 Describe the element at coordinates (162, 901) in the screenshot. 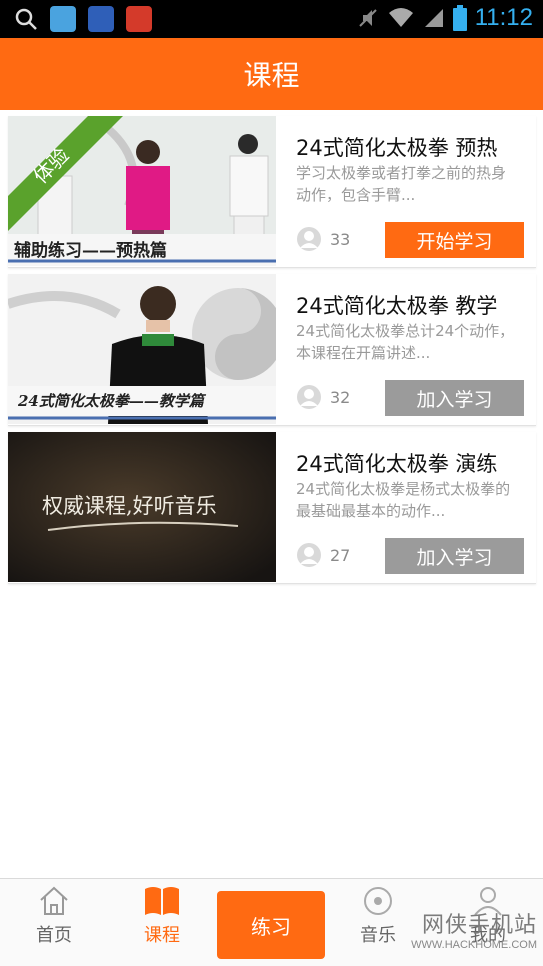

I see `book-icon` at that location.